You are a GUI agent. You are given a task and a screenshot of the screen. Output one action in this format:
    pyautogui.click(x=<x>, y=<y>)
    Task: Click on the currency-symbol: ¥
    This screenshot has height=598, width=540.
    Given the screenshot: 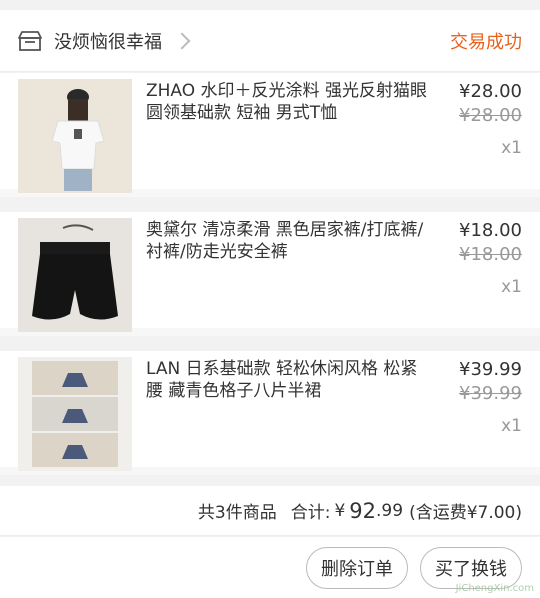 What is the action you would take?
    pyautogui.click(x=340, y=510)
    